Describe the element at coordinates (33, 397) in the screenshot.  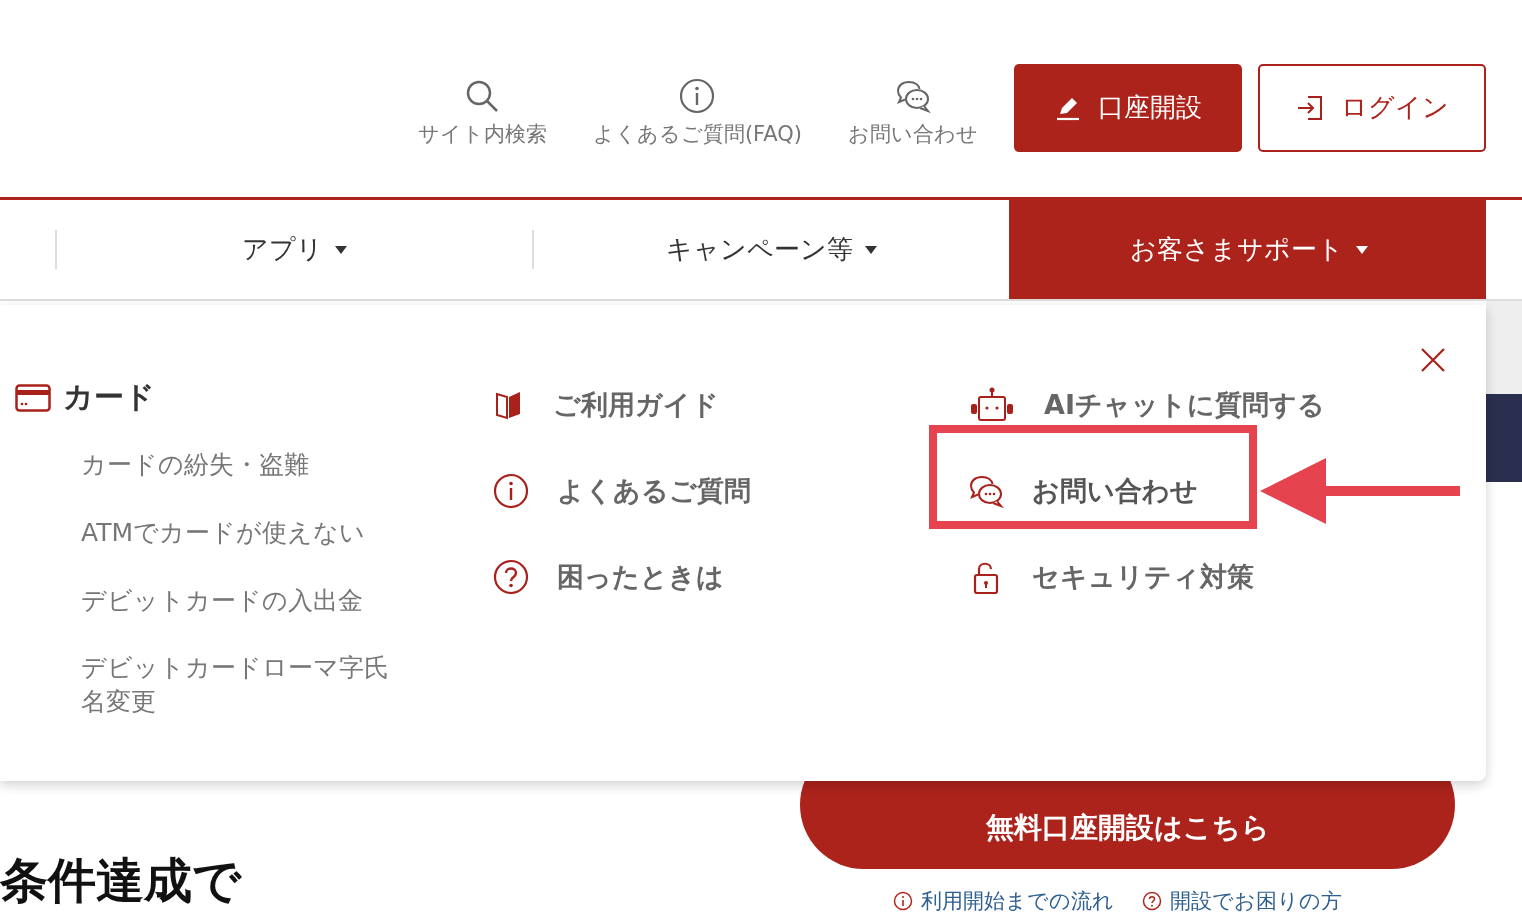
I see `card-icon` at that location.